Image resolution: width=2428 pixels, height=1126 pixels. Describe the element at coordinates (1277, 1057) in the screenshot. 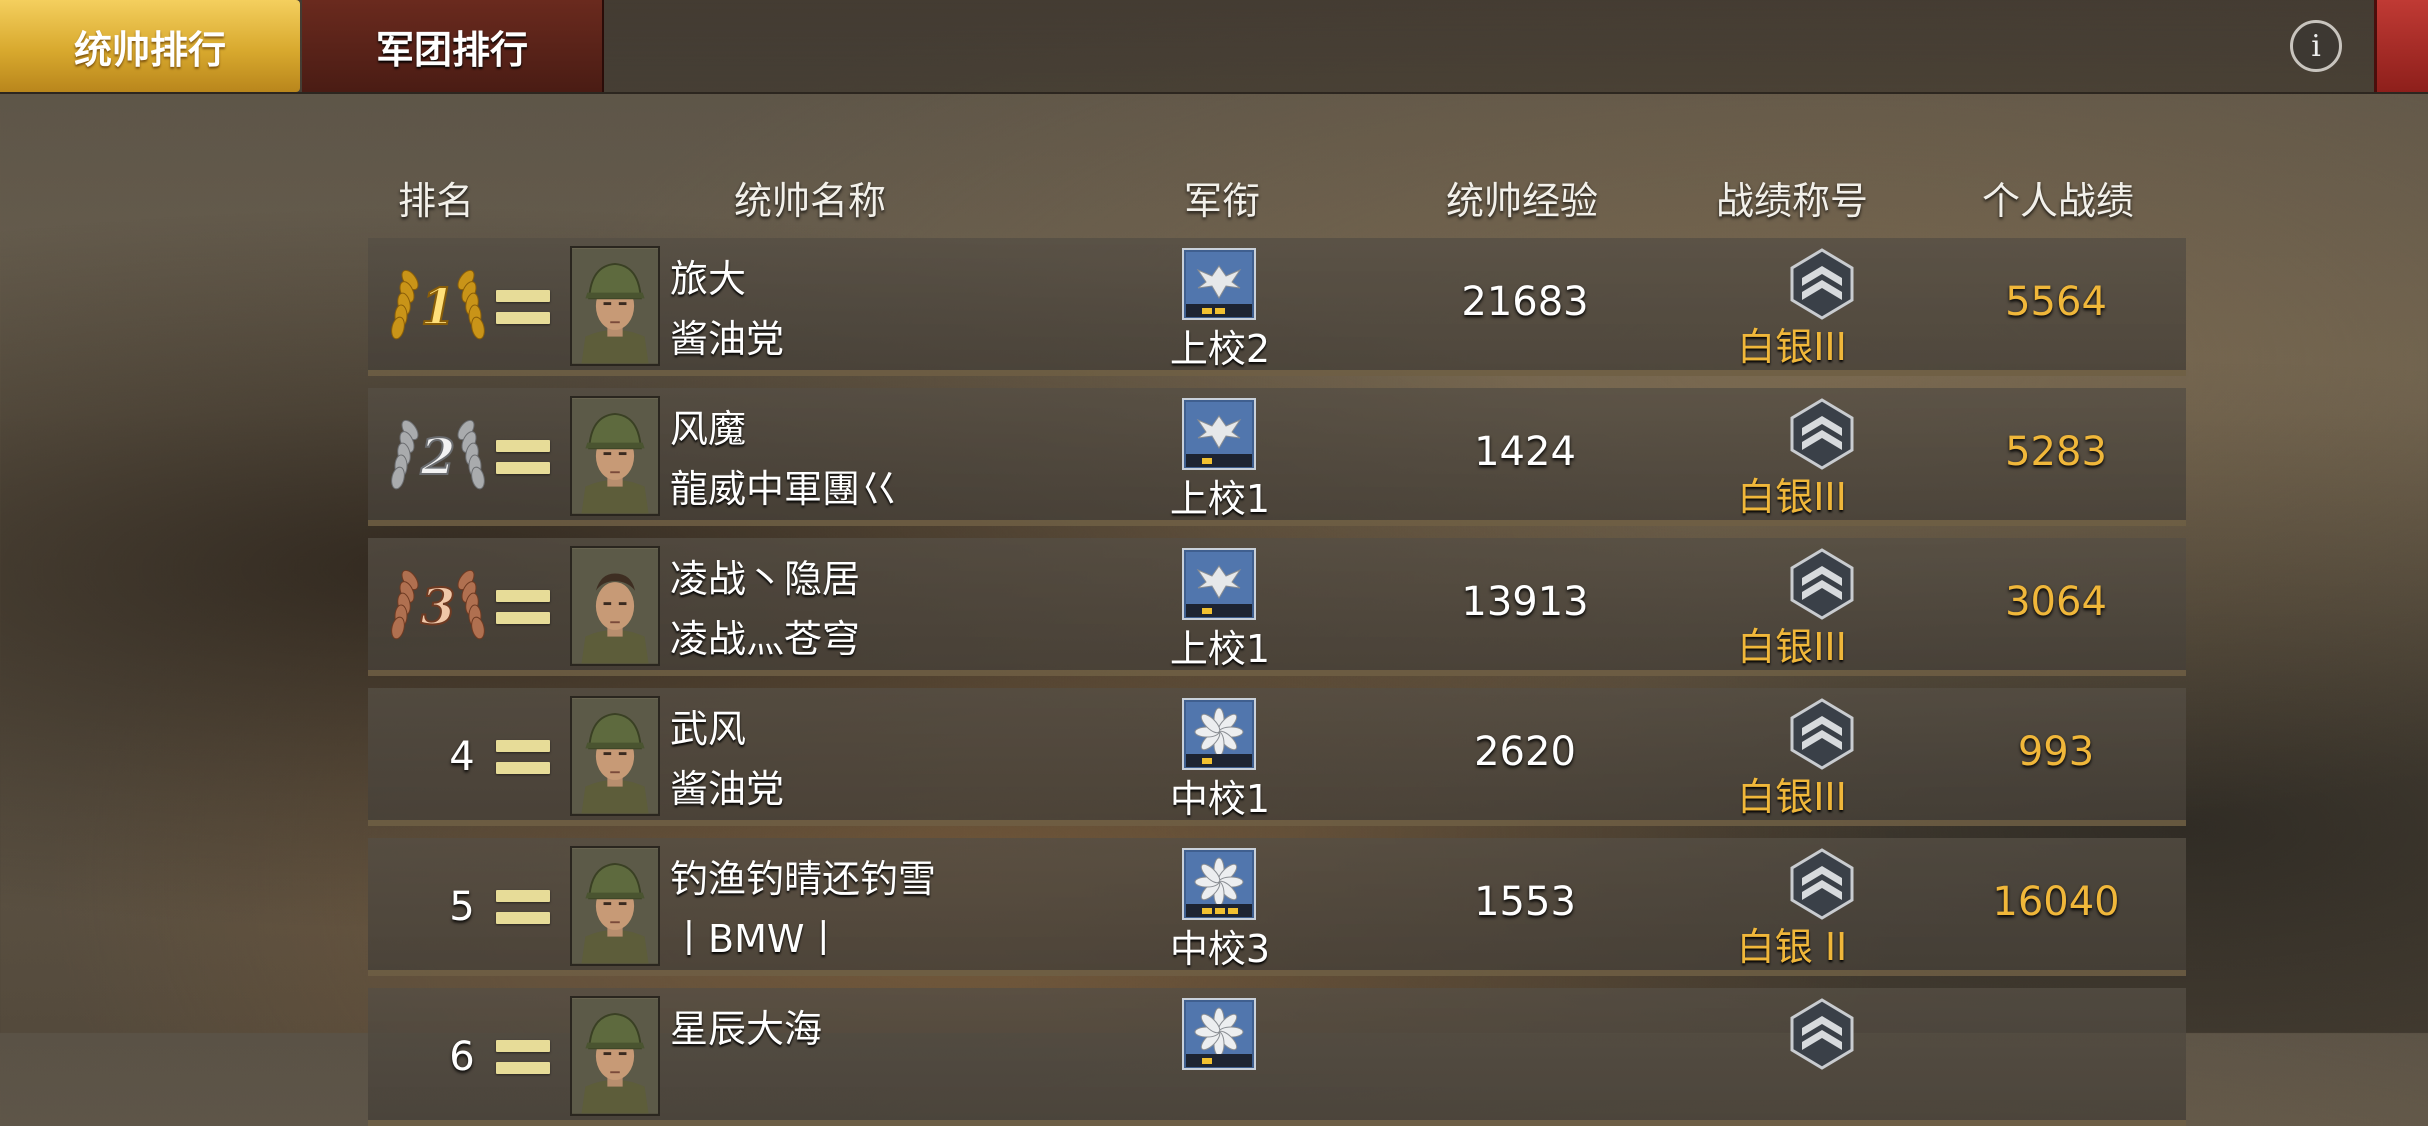

I see `ranking-row: 6 星辰大海` at that location.